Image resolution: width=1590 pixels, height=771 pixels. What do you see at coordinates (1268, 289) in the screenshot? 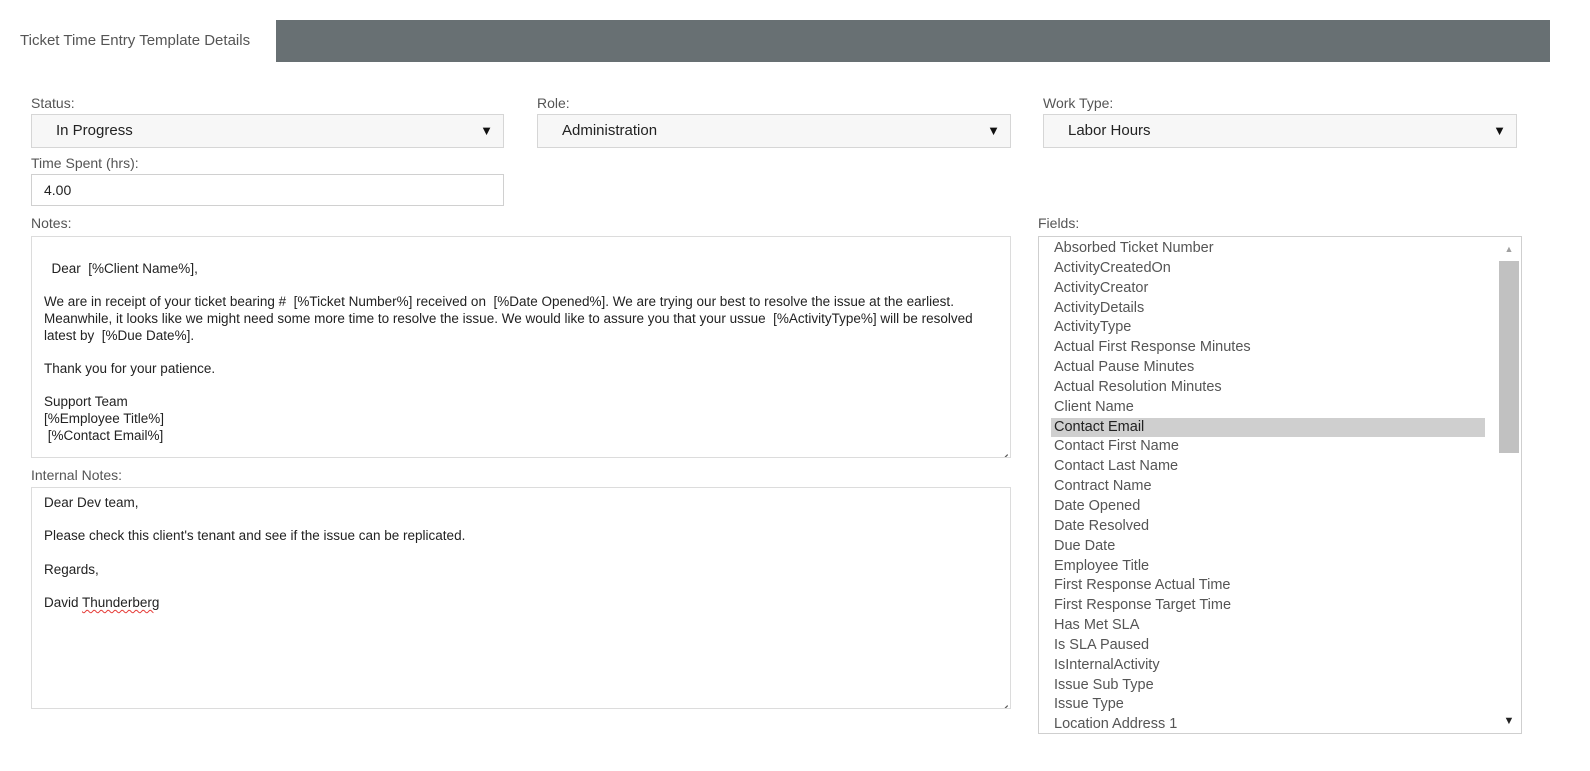
I see `fields-list-item: ActivityCreator` at bounding box center [1268, 289].